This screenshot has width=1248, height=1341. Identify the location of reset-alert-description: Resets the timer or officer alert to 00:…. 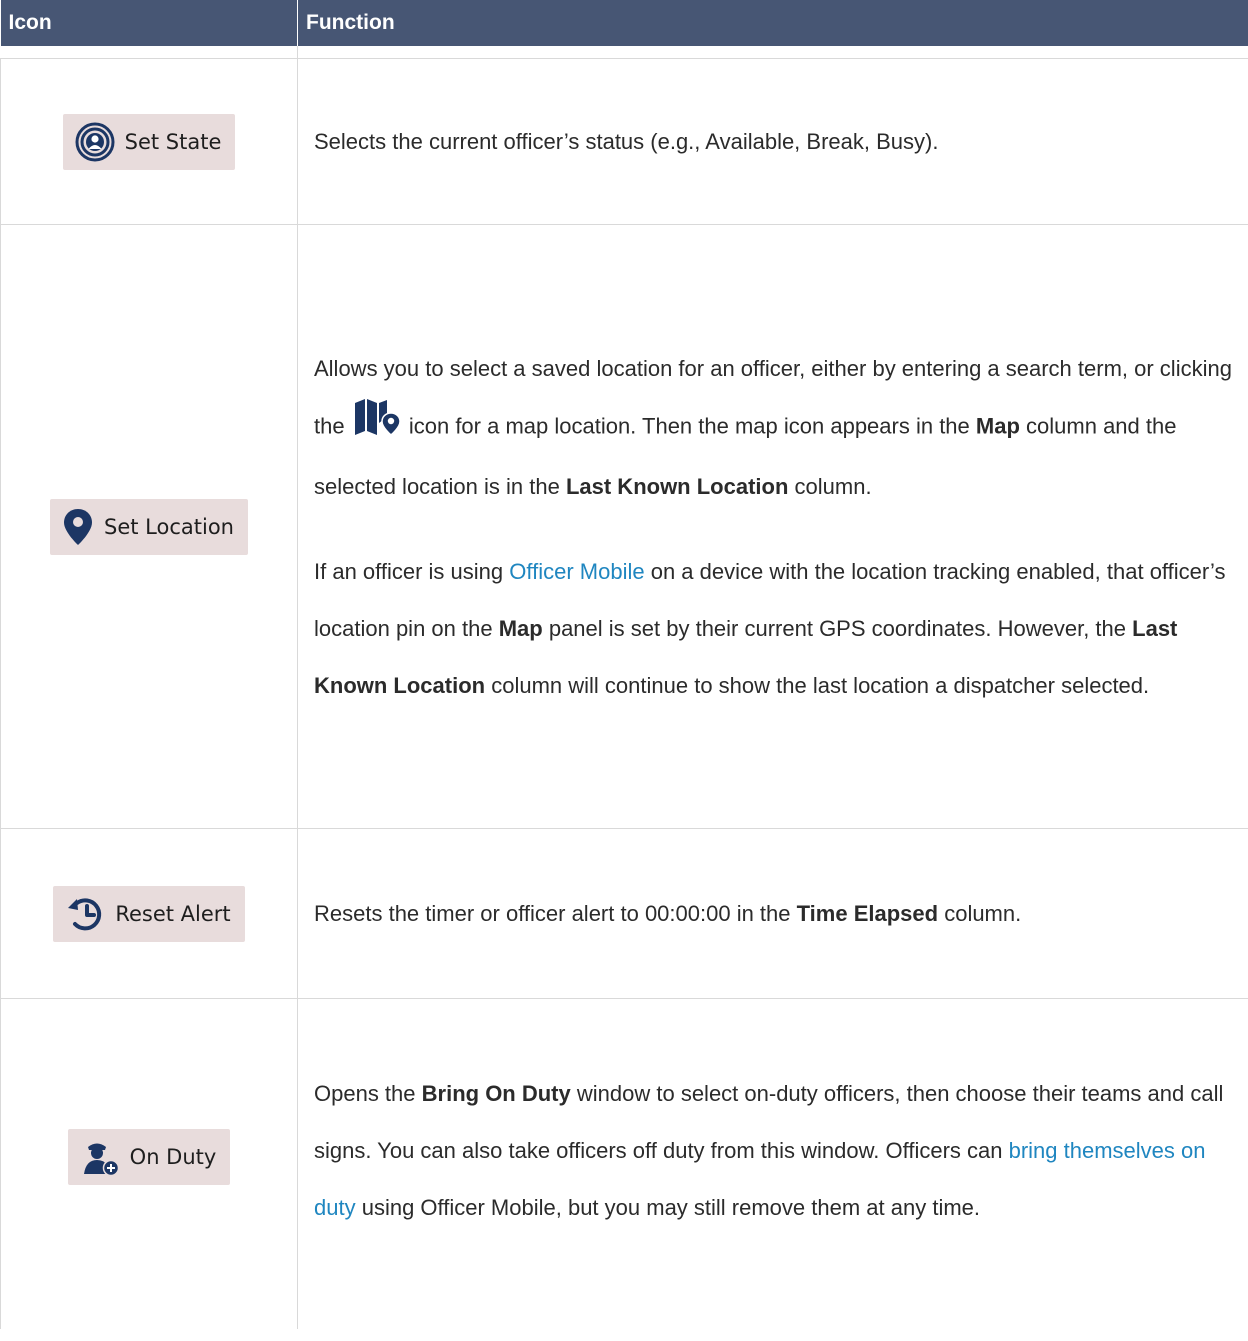
(668, 913).